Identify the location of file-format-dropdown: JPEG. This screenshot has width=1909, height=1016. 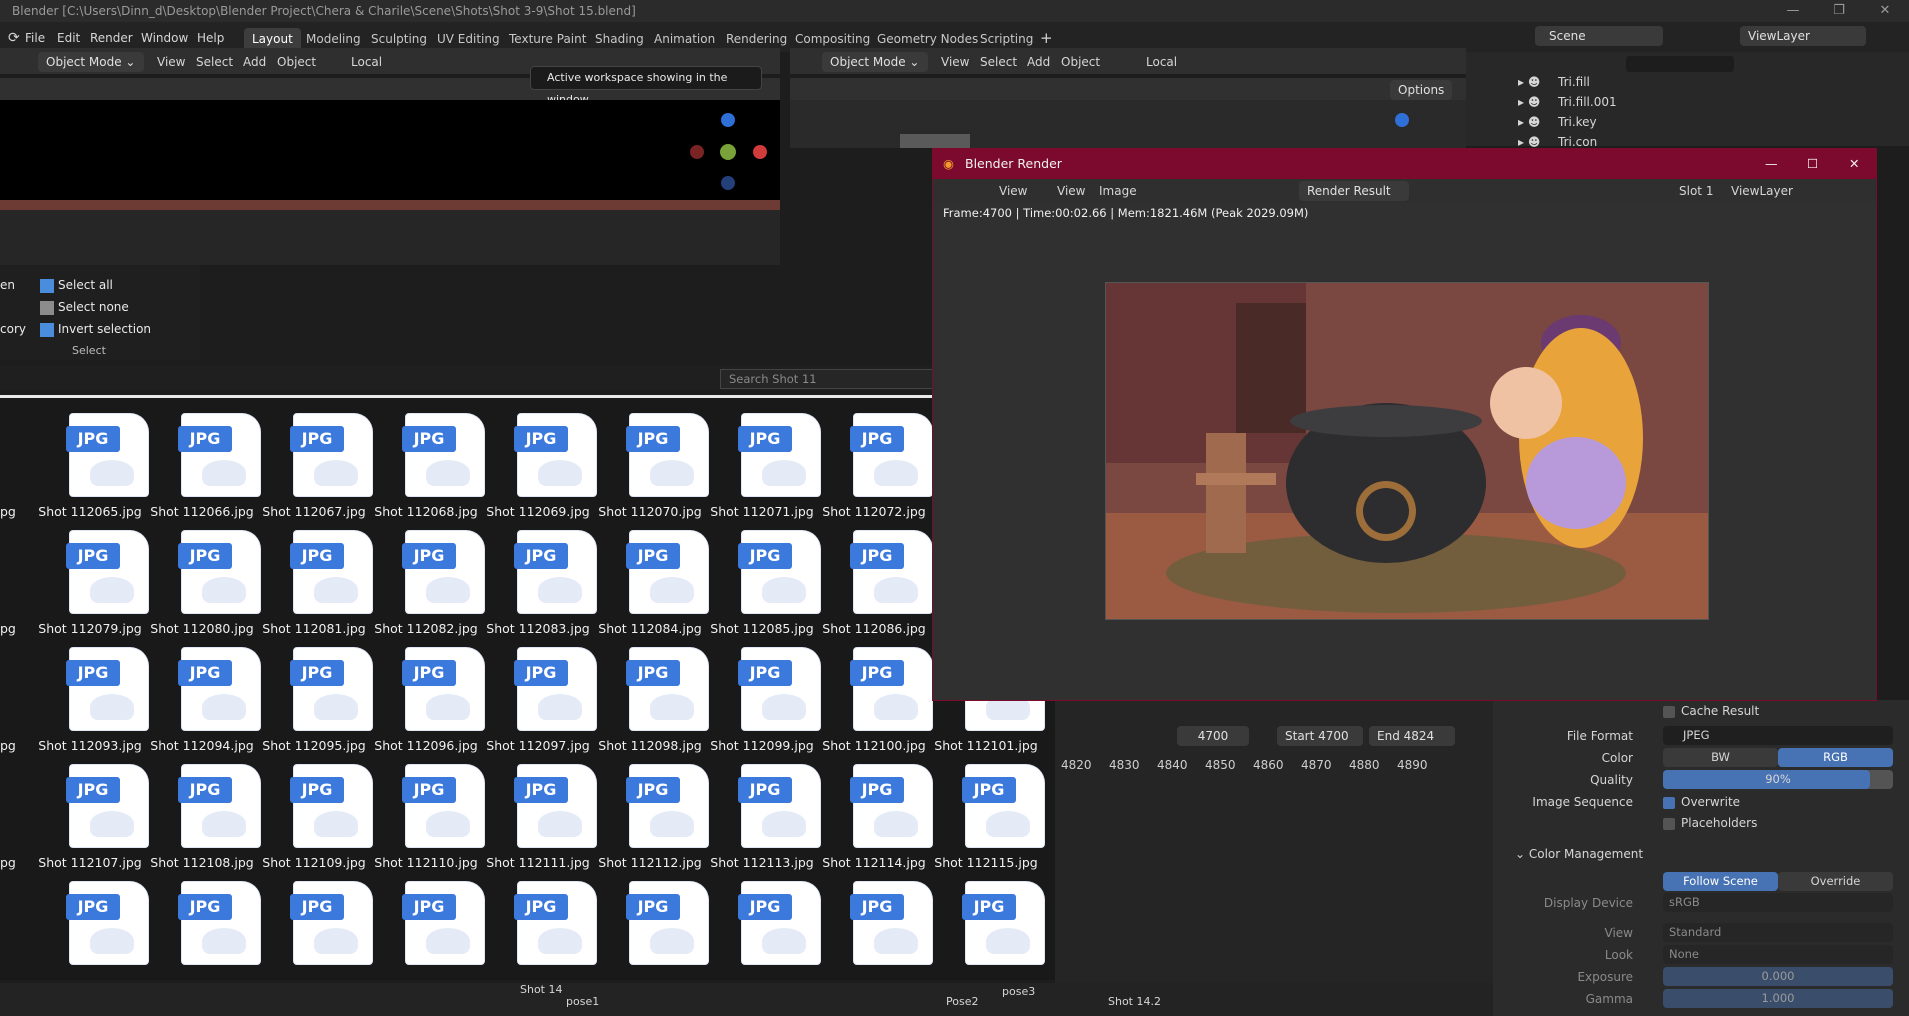
(1778, 735).